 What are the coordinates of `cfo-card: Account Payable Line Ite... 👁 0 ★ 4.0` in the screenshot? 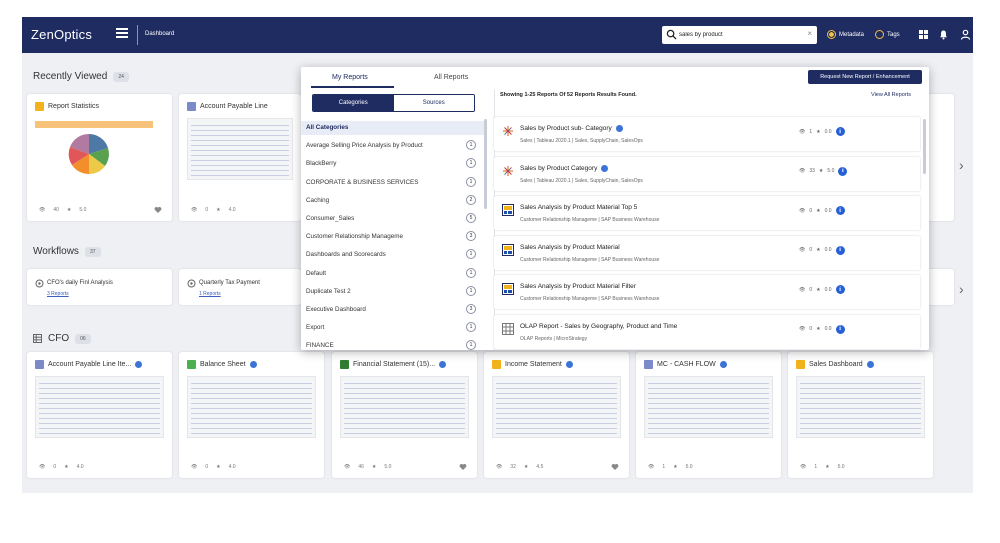 It's located at (99, 415).